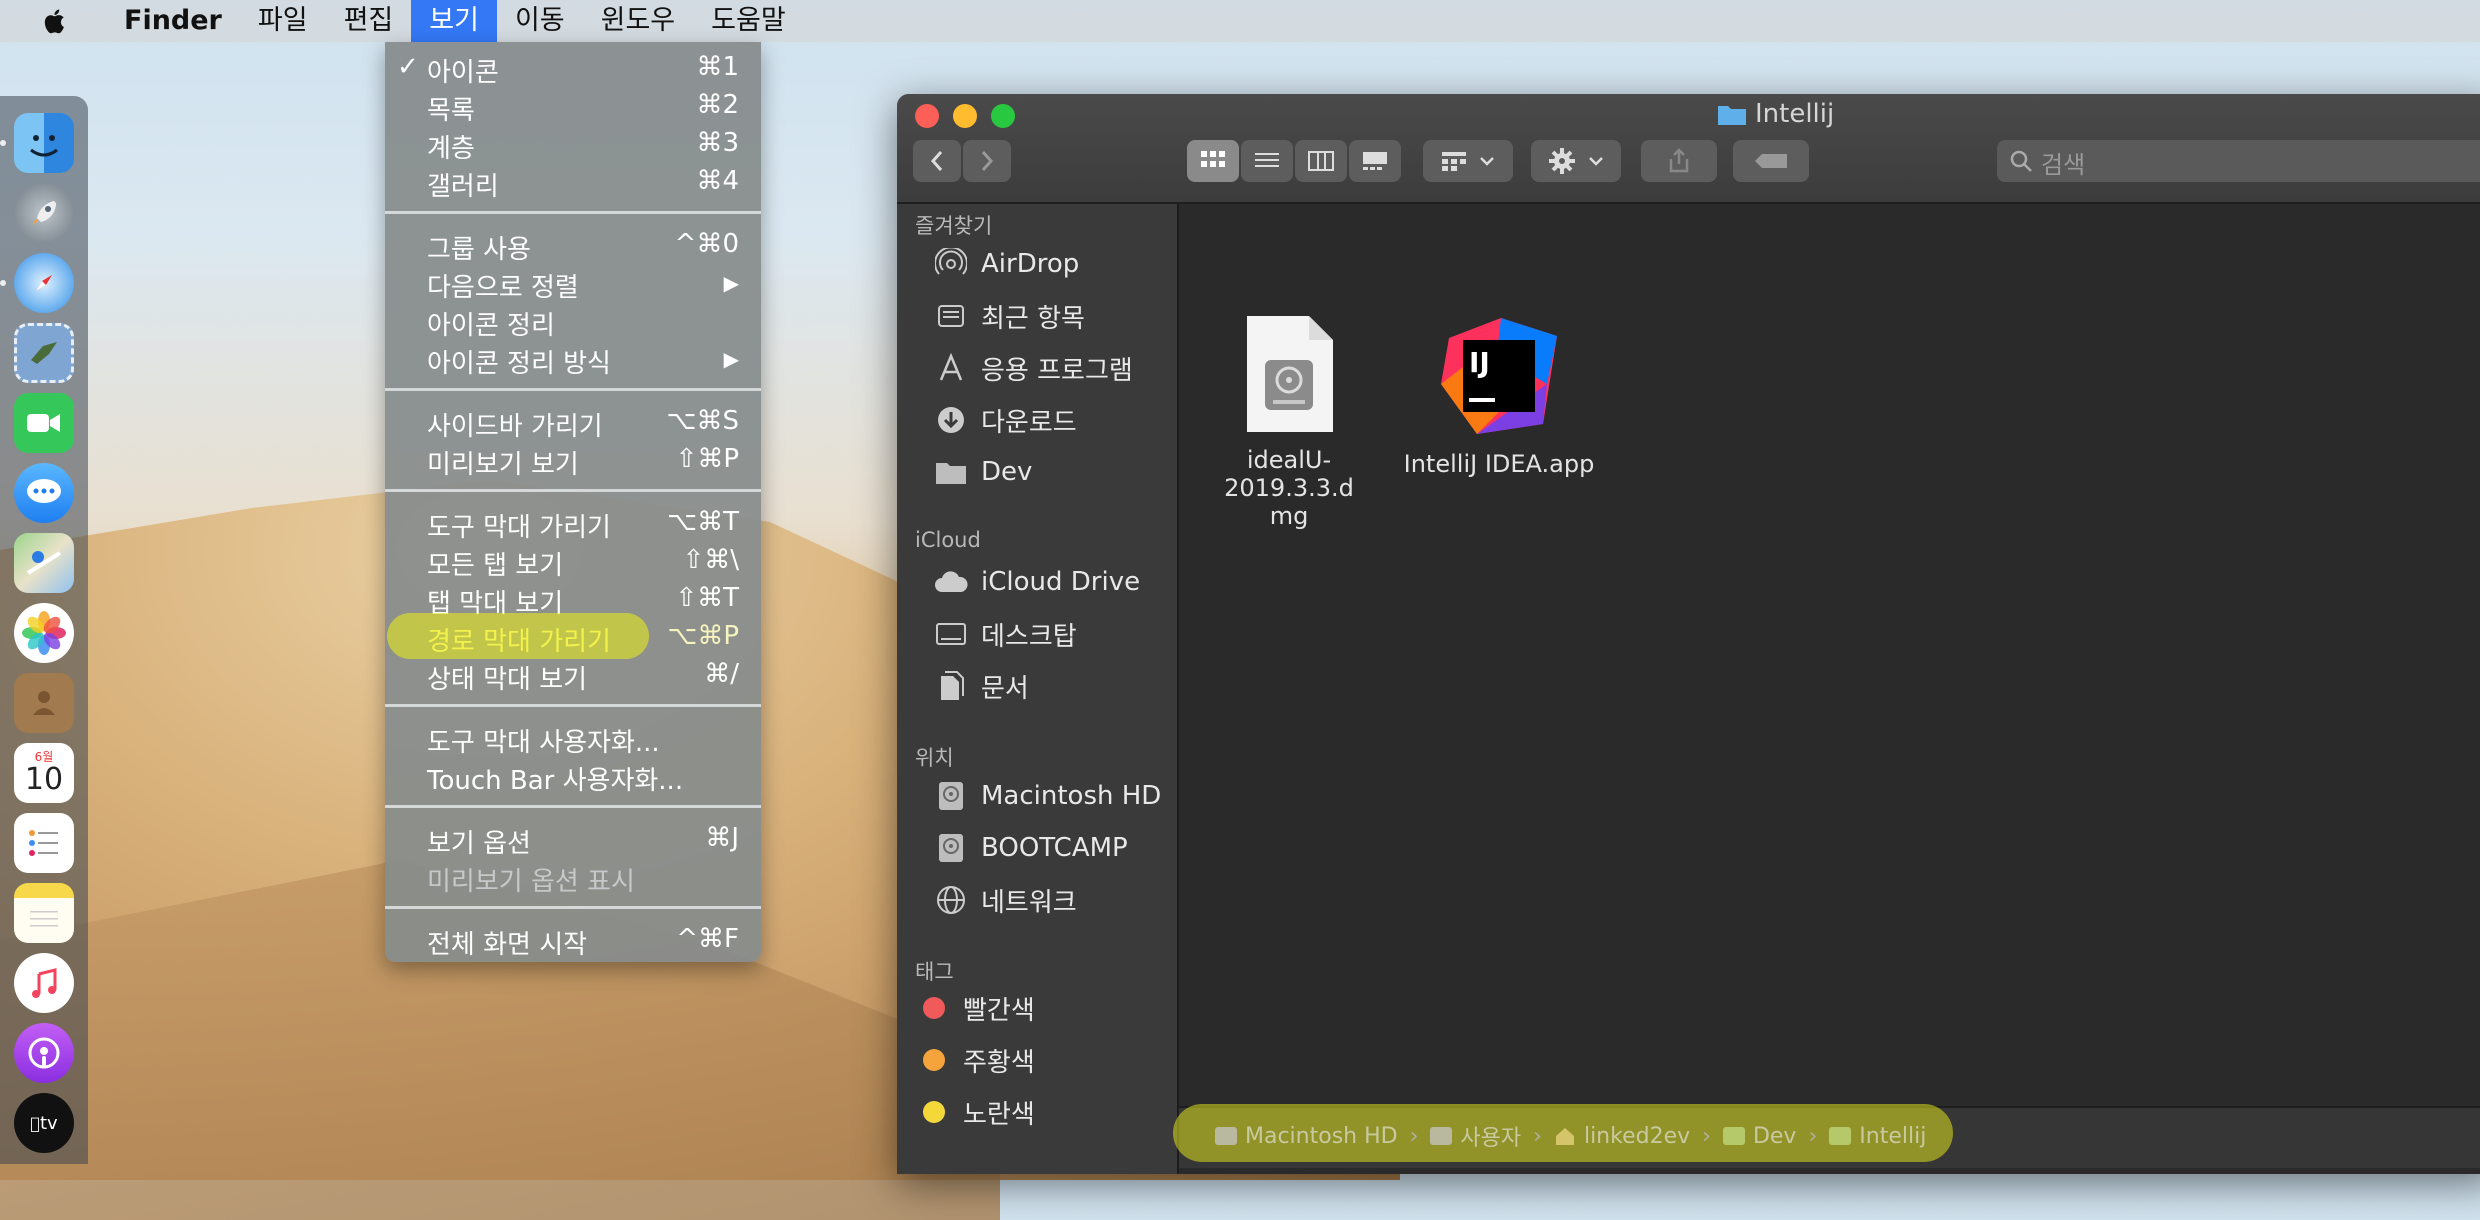  Describe the element at coordinates (573, 839) in the screenshot. I see `menu-item-view-options: 보기 옵션 ⌘J` at that location.